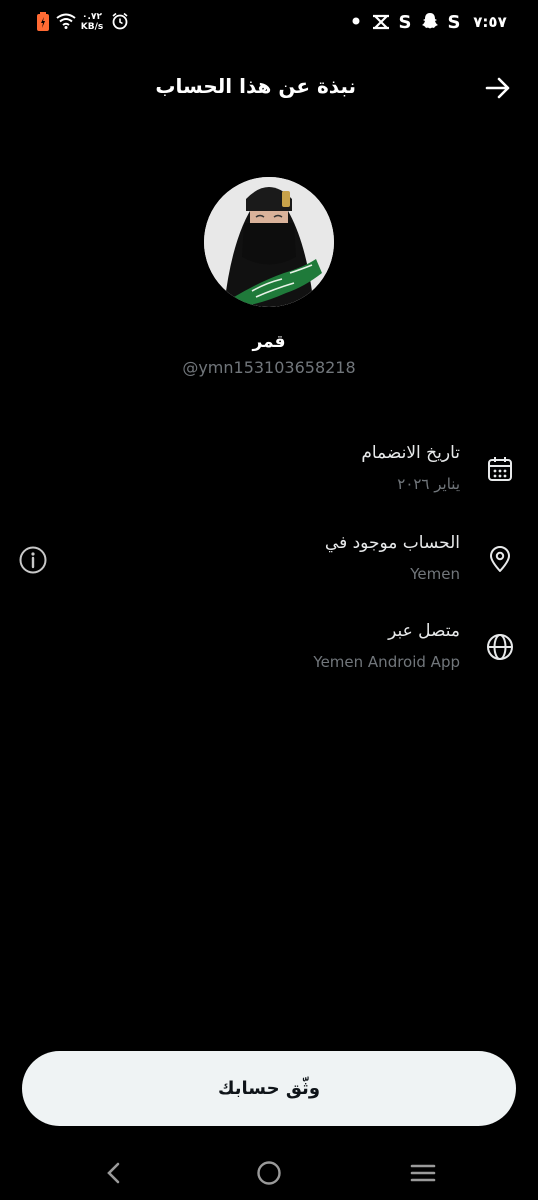  Describe the element at coordinates (392, 543) in the screenshot. I see `location-label: الحساب موجود في` at that location.